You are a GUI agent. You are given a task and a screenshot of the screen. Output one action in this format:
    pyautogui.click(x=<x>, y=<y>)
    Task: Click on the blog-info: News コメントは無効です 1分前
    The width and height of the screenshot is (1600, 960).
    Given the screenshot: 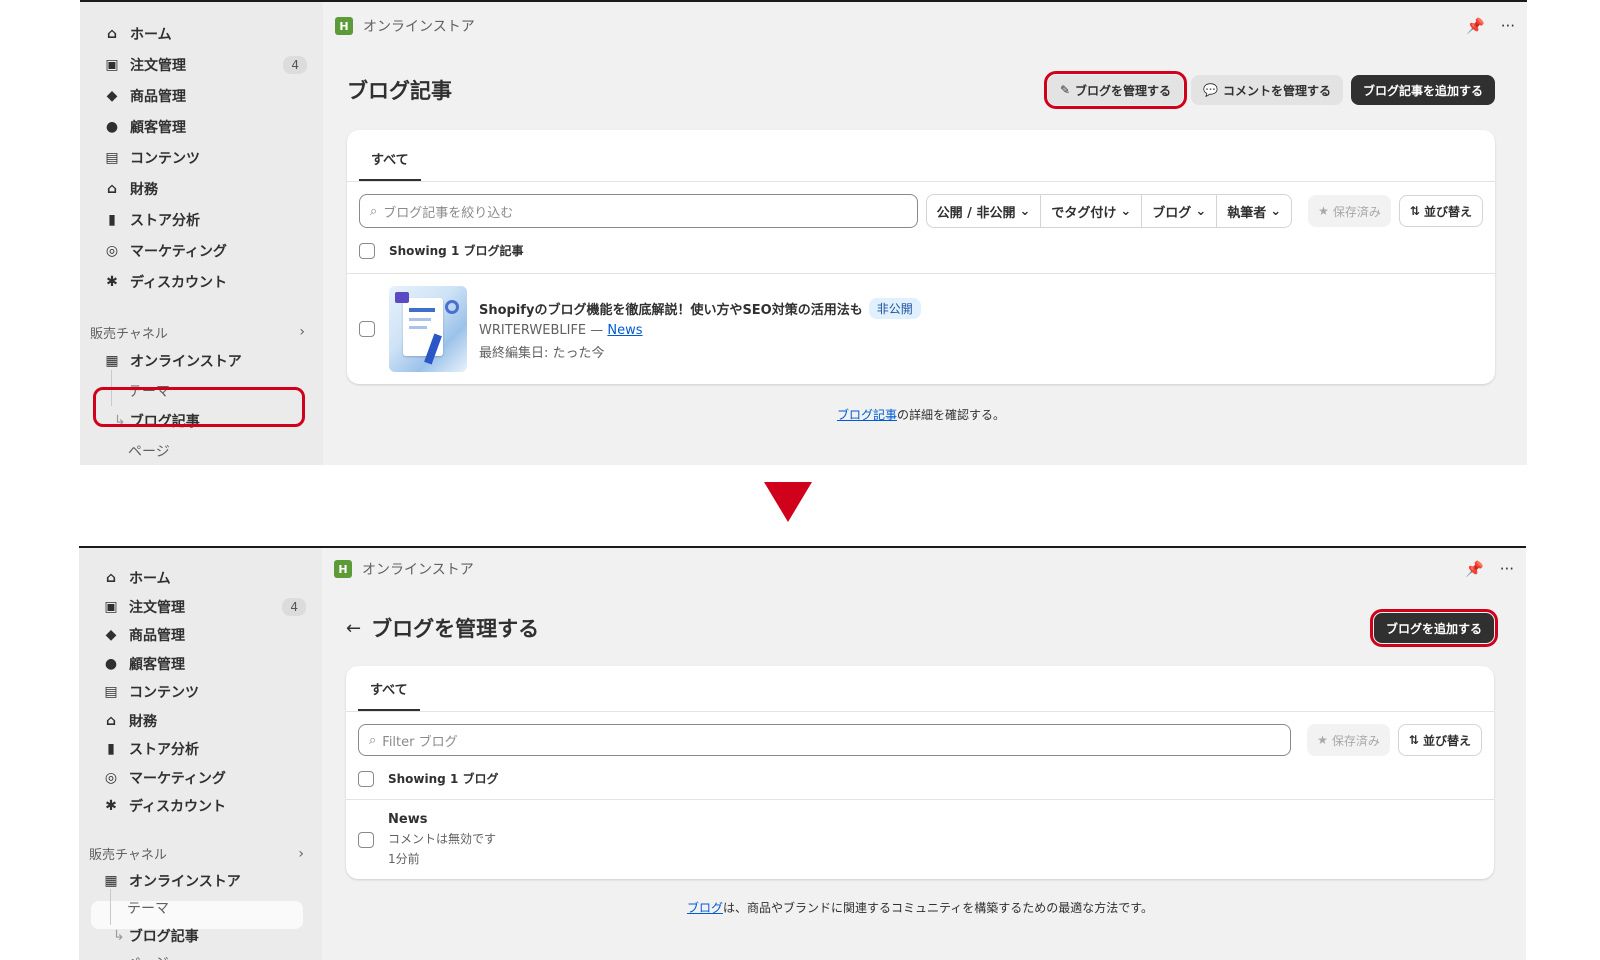 What is the action you would take?
    pyautogui.click(x=442, y=839)
    